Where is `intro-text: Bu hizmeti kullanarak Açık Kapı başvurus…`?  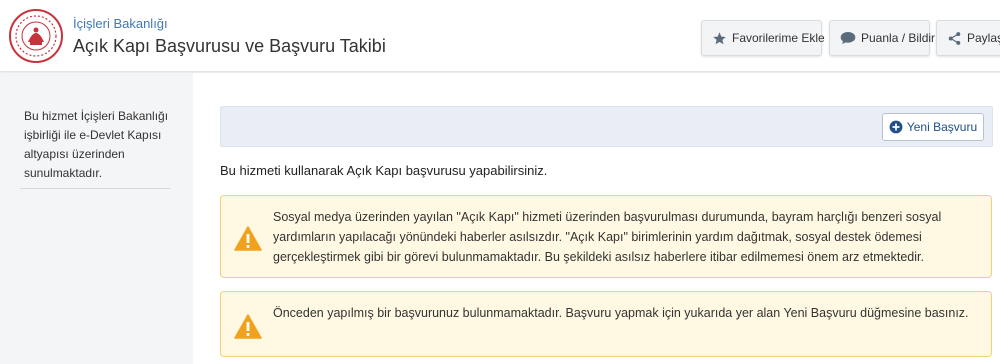
intro-text: Bu hizmeti kullanarak Açık Kapı başvurus… is located at coordinates (384, 170).